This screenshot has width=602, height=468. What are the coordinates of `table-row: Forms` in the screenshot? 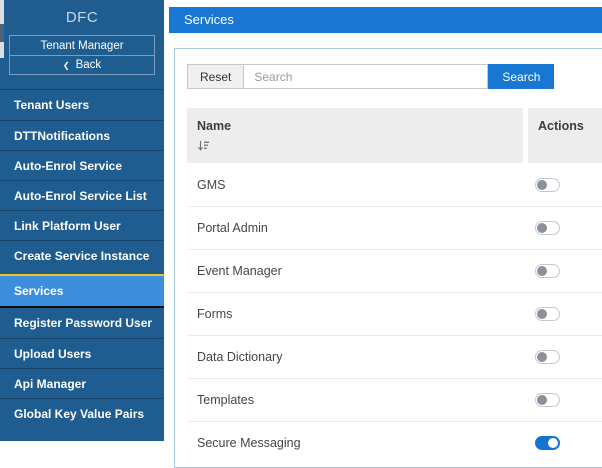 It's located at (394, 313).